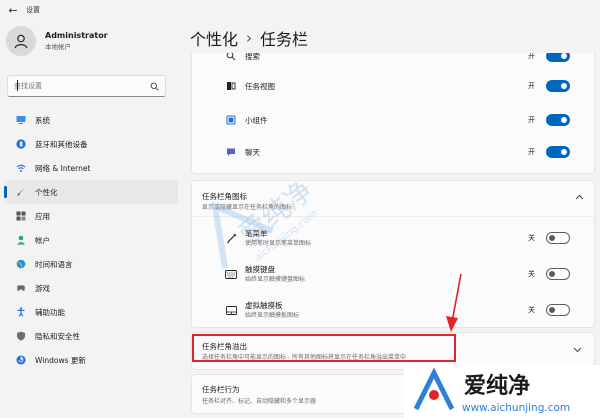 The image size is (600, 418). Describe the element at coordinates (58, 47) in the screenshot. I see `account-type: 本地帐户` at that location.